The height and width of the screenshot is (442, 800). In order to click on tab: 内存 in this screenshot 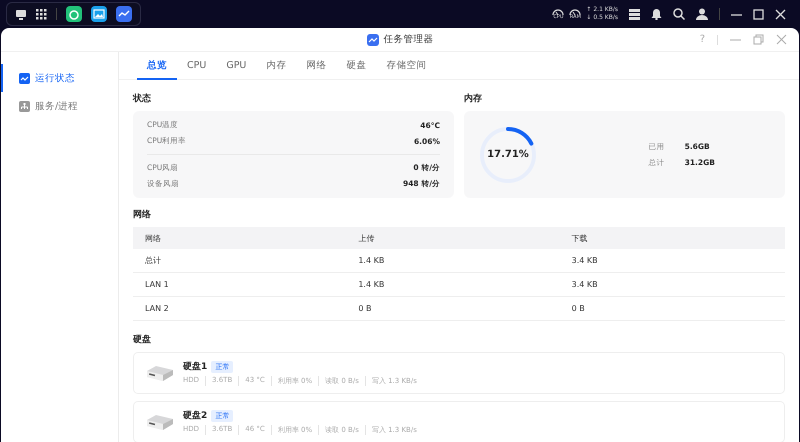, I will do `click(276, 66)`.